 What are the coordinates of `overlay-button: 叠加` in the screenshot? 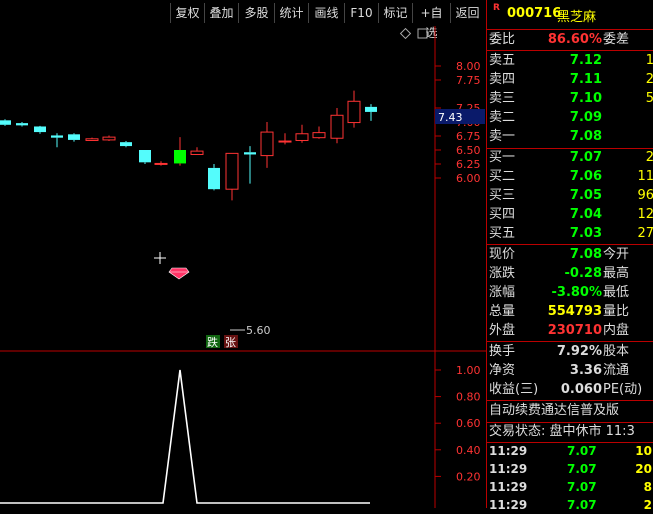 It's located at (221, 13).